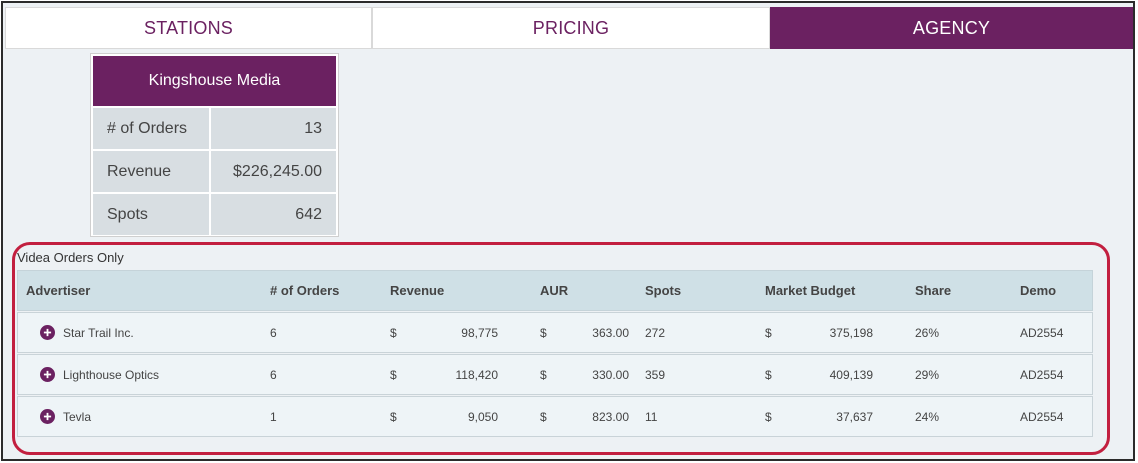  Describe the element at coordinates (214, 81) in the screenshot. I see `agency-name: Kingshouse Media` at that location.